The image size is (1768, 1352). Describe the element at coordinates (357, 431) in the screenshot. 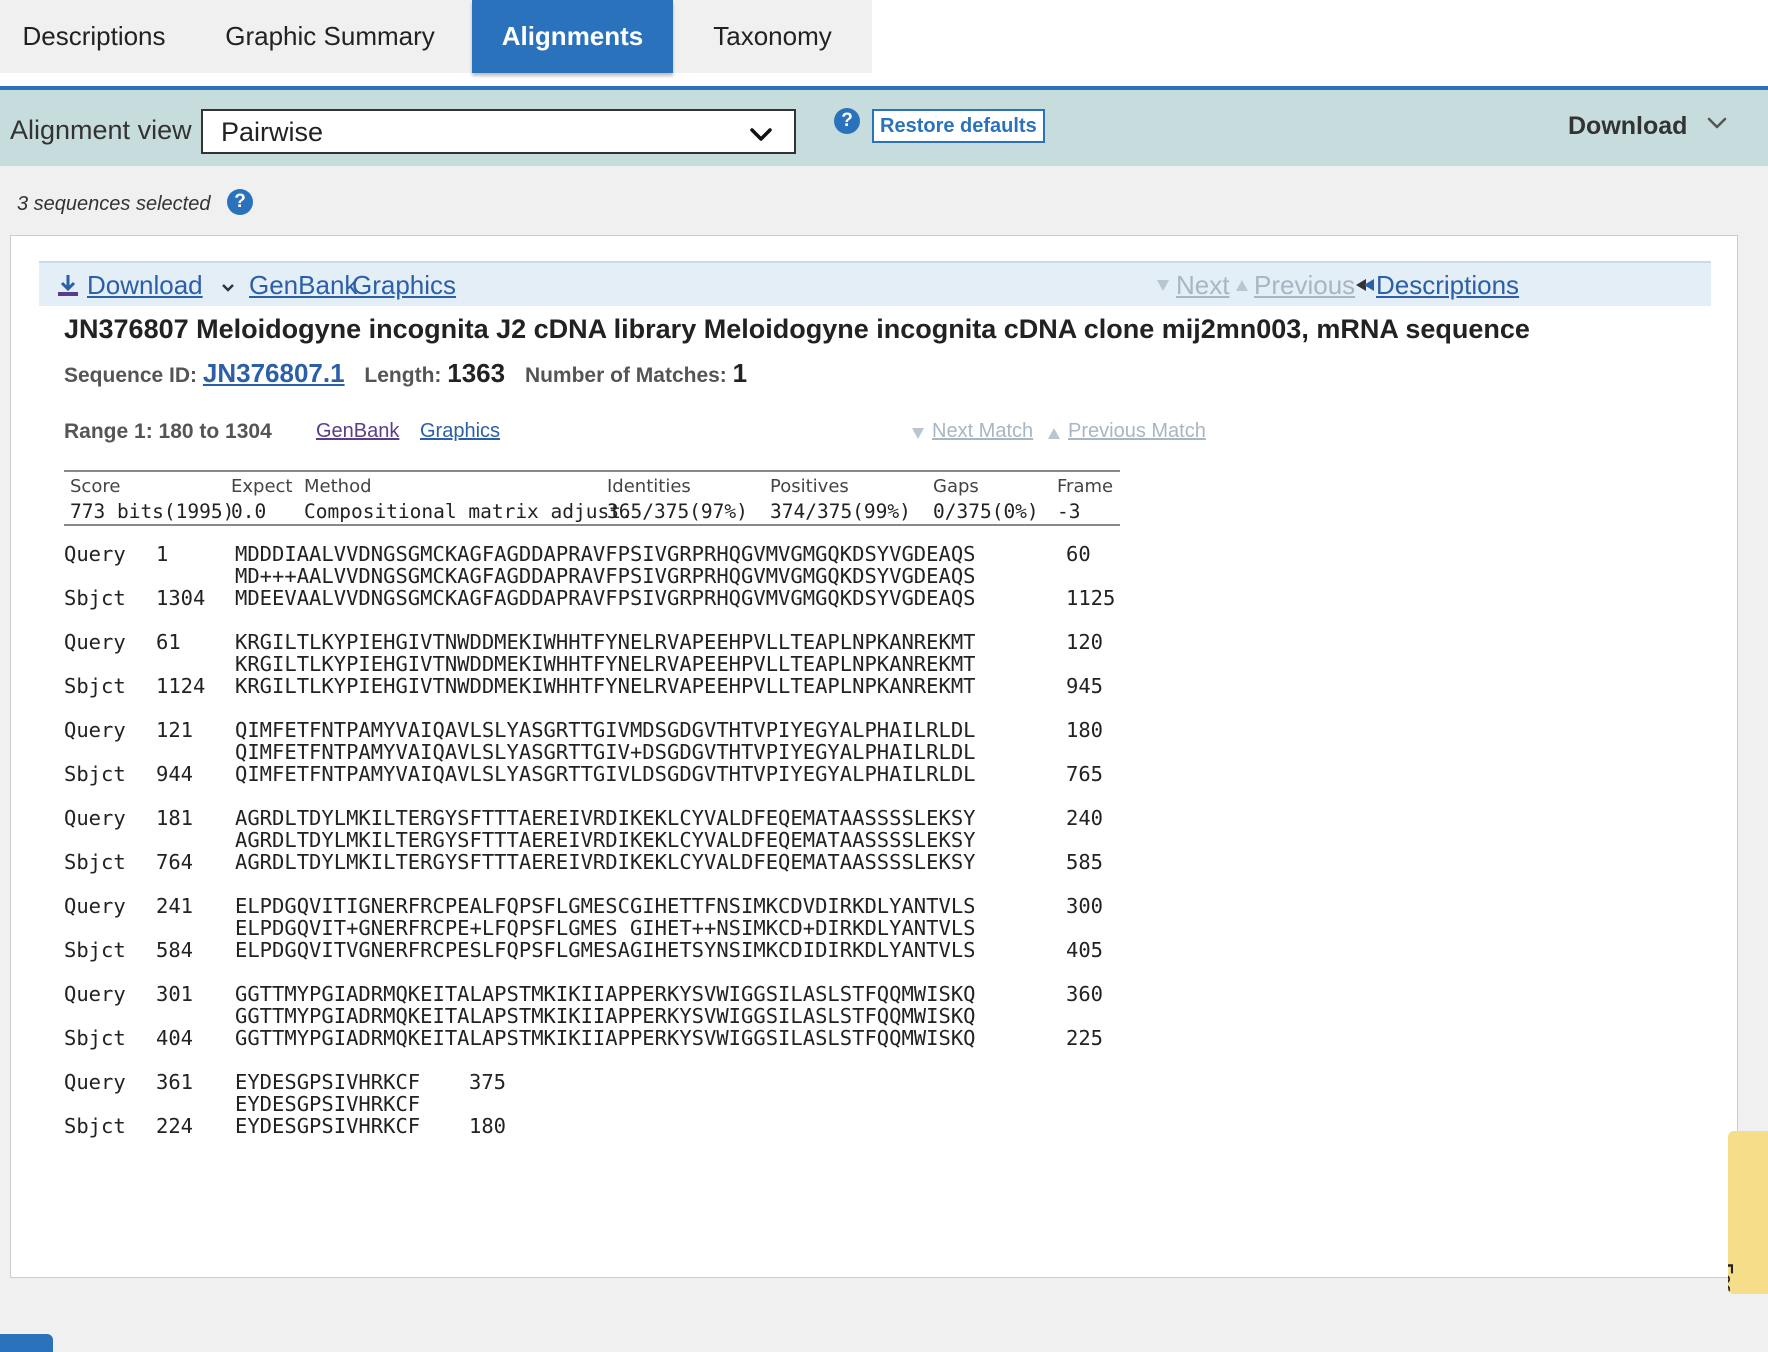

I see `range-genbank-link: GenBank` at that location.